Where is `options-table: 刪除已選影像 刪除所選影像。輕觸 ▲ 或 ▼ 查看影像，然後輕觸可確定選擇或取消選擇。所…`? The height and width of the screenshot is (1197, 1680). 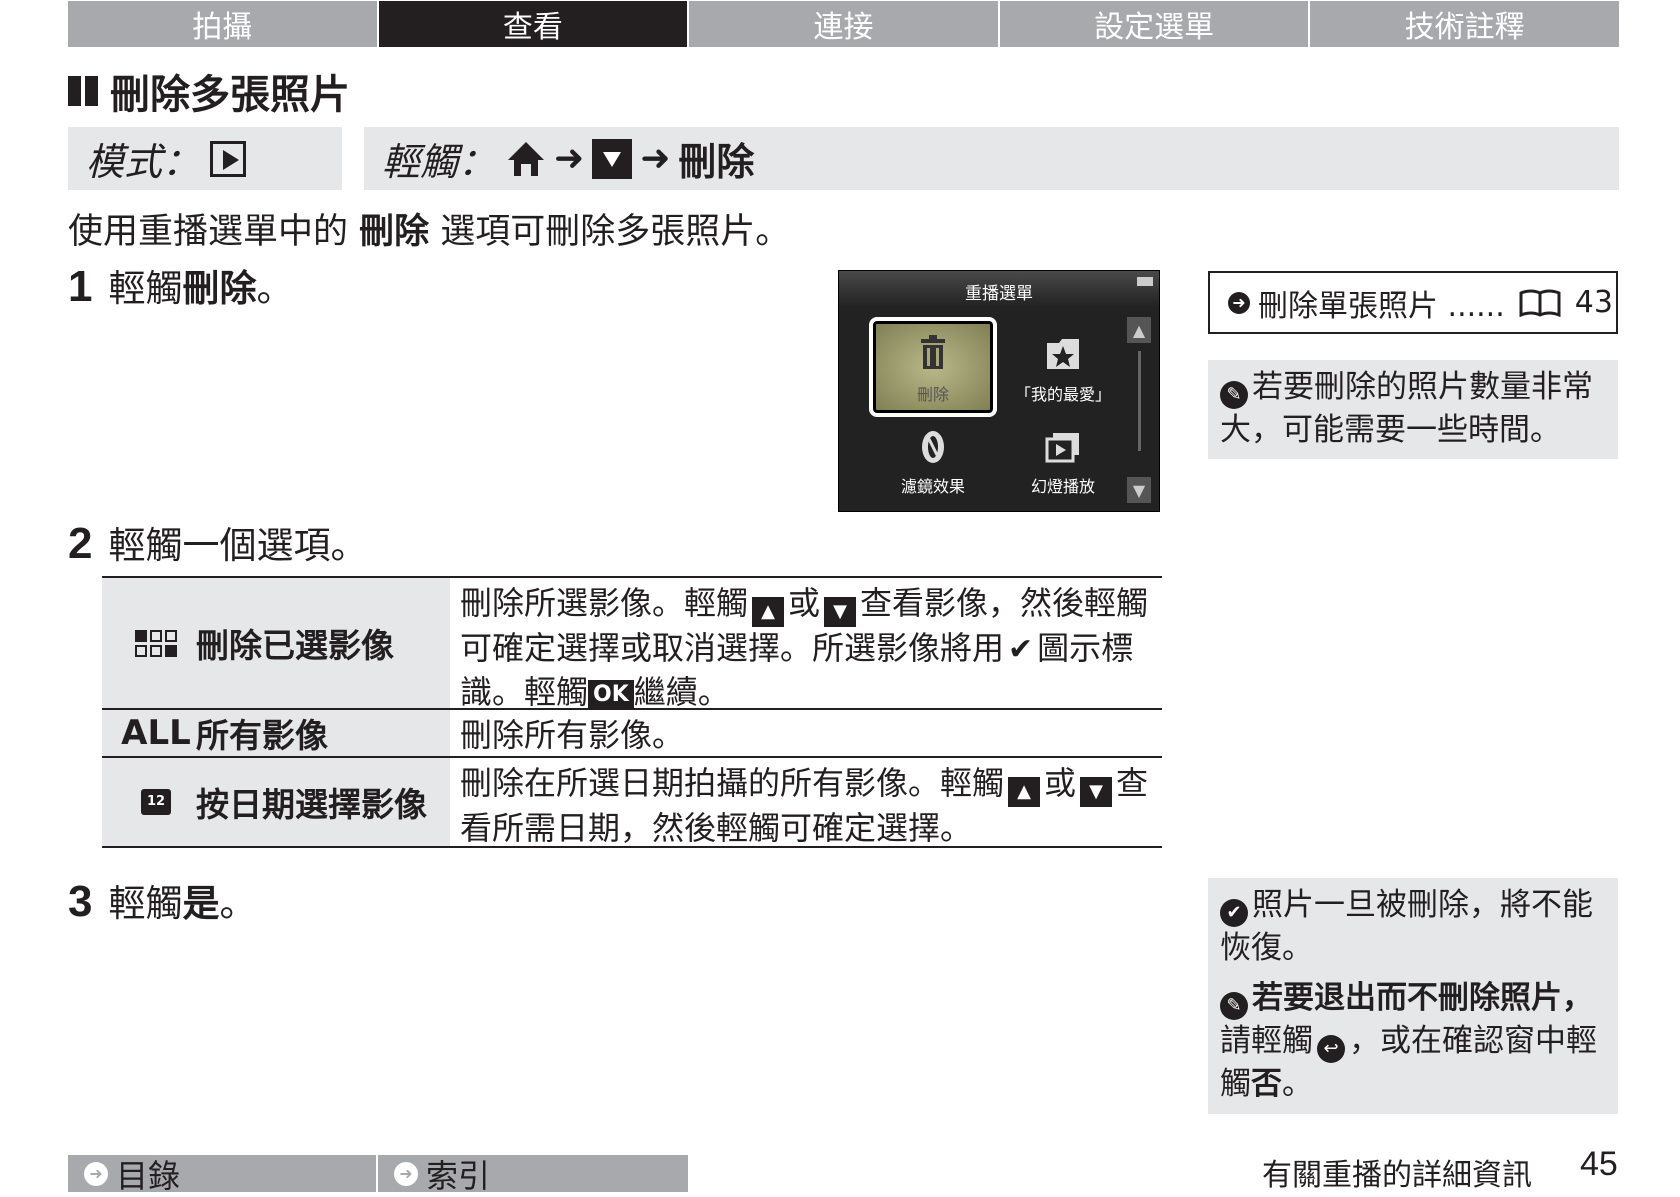 options-table: 刪除已選影像 刪除所選影像。輕觸 ▲ 或 ▼ 查看影像，然後輕觸可確定選擇或取消選擇。所… is located at coordinates (632, 712).